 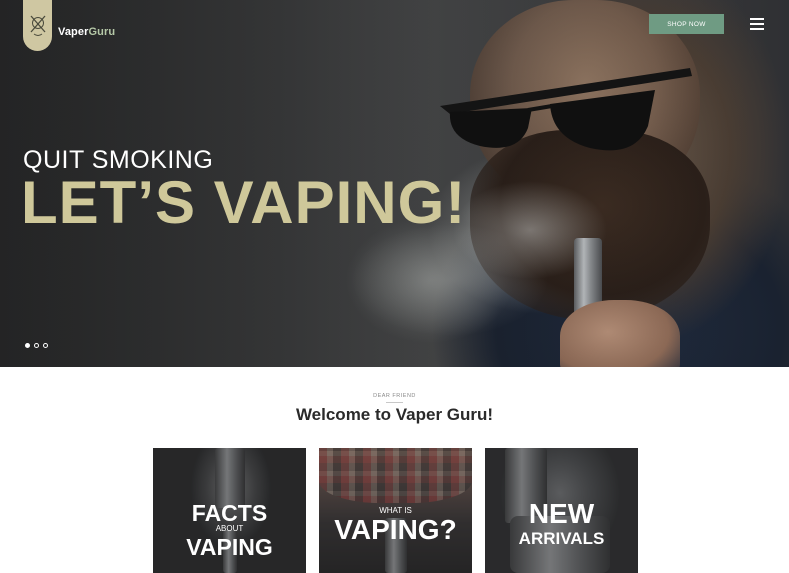 What do you see at coordinates (102, 32) in the screenshot?
I see `brand-name-part2: Guru` at bounding box center [102, 32].